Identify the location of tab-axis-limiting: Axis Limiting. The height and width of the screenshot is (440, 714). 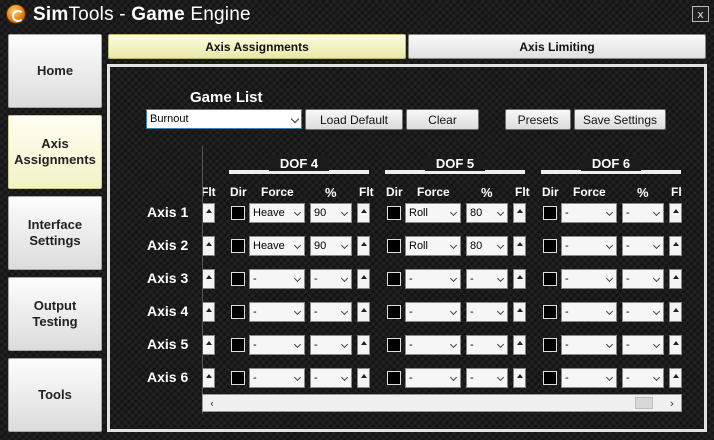
(557, 46).